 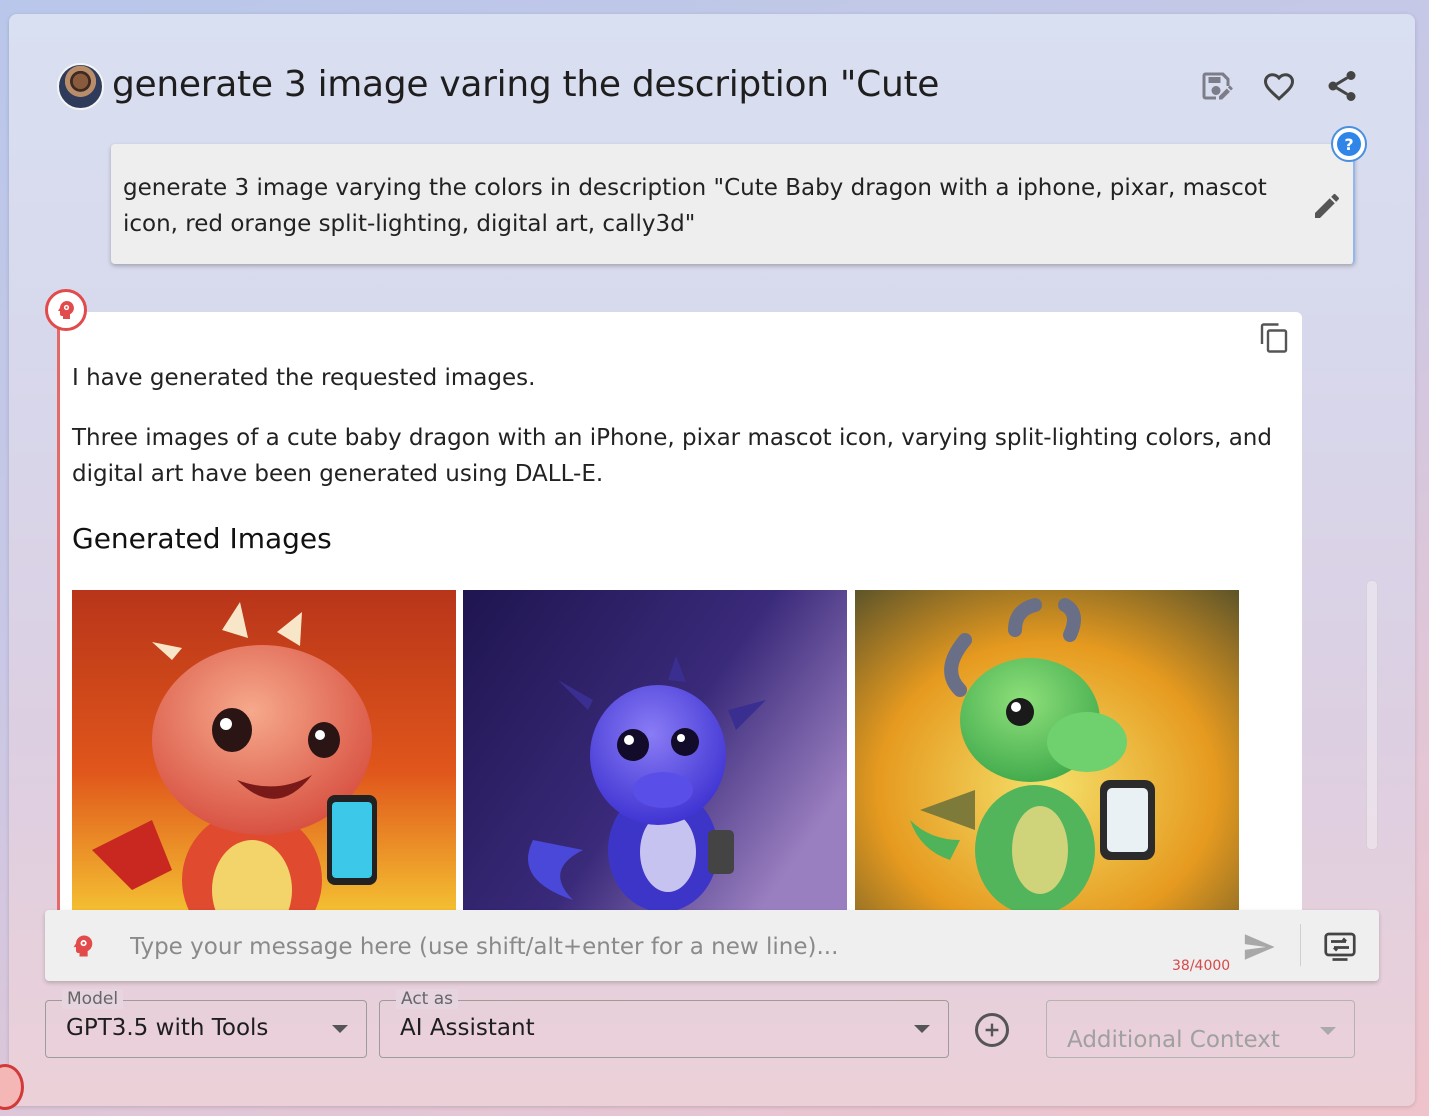 What do you see at coordinates (1201, 966) in the screenshot?
I see `character-counter: 38/4000` at bounding box center [1201, 966].